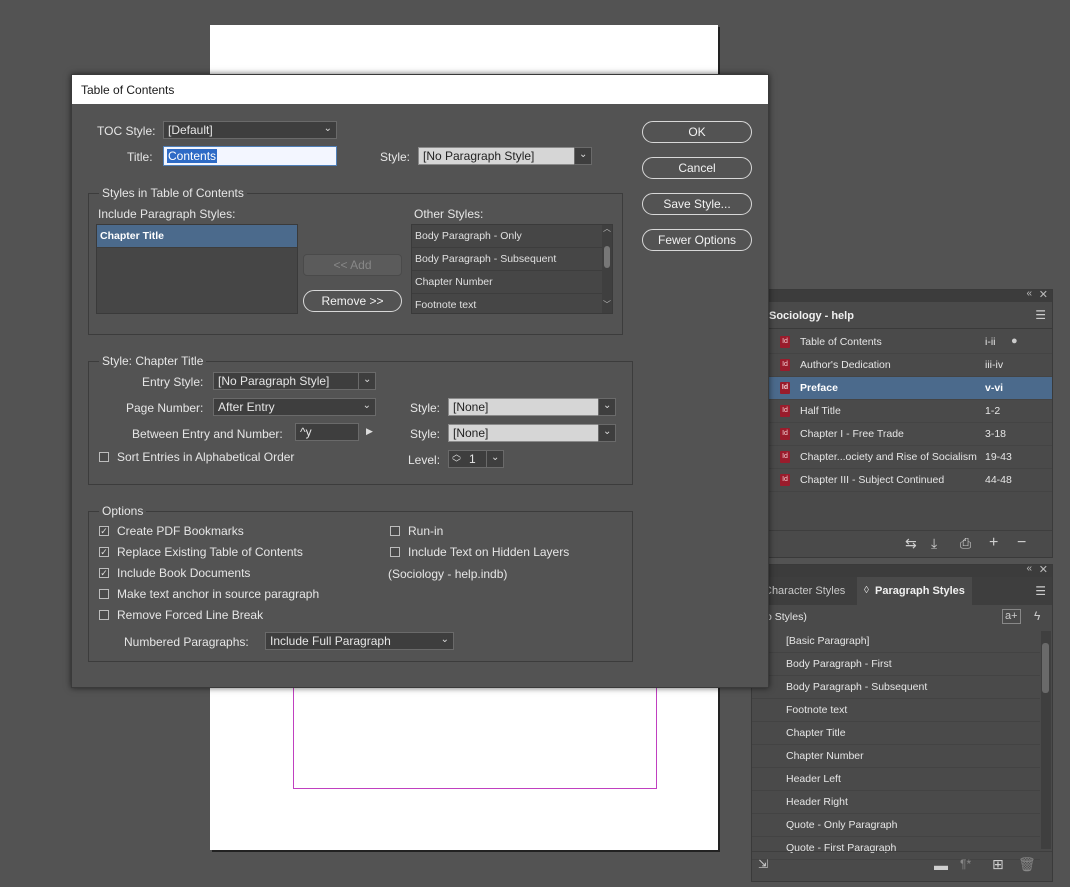  Describe the element at coordinates (910, 315) in the screenshot. I see `book-panel-header: Sociology - help ☰` at that location.